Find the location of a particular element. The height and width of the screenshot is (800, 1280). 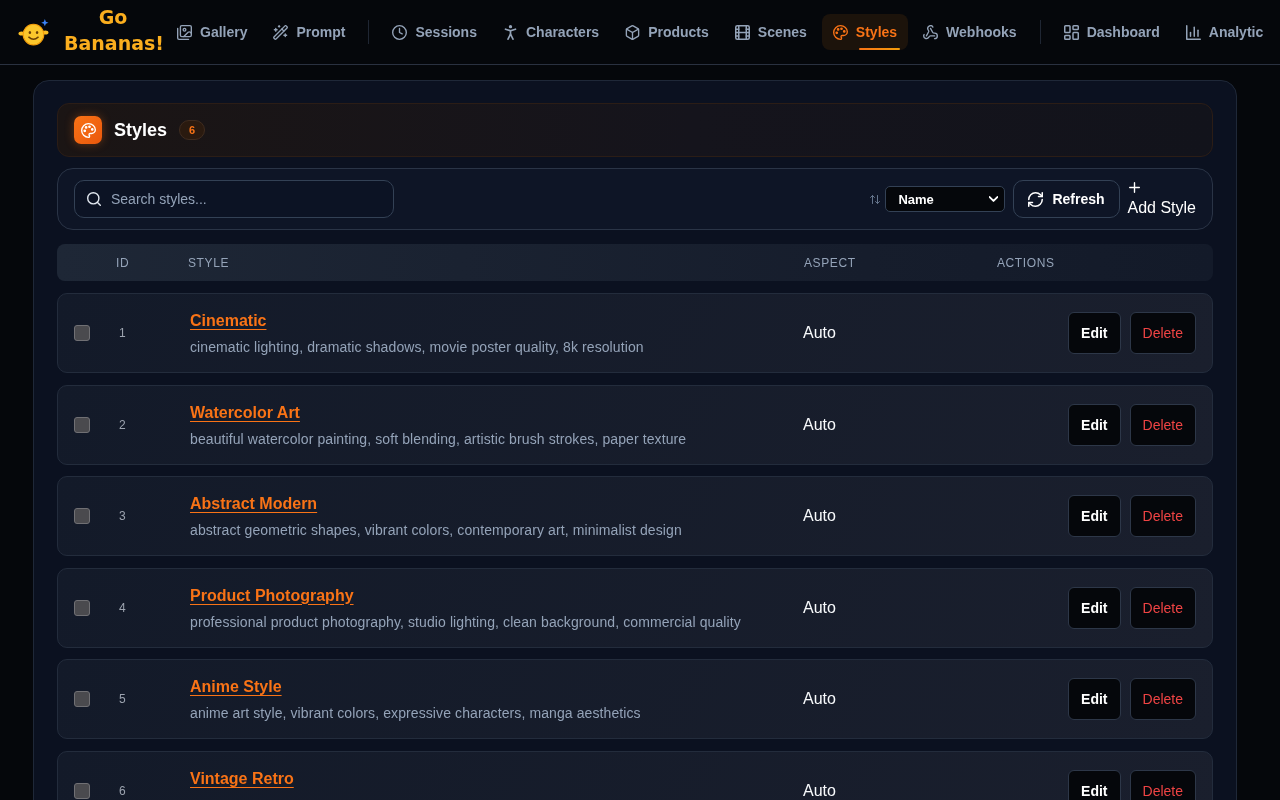

style-description: abstract geometric shapes, vibrant colors, contemporary art, minimalist design is located at coordinates (436, 530).